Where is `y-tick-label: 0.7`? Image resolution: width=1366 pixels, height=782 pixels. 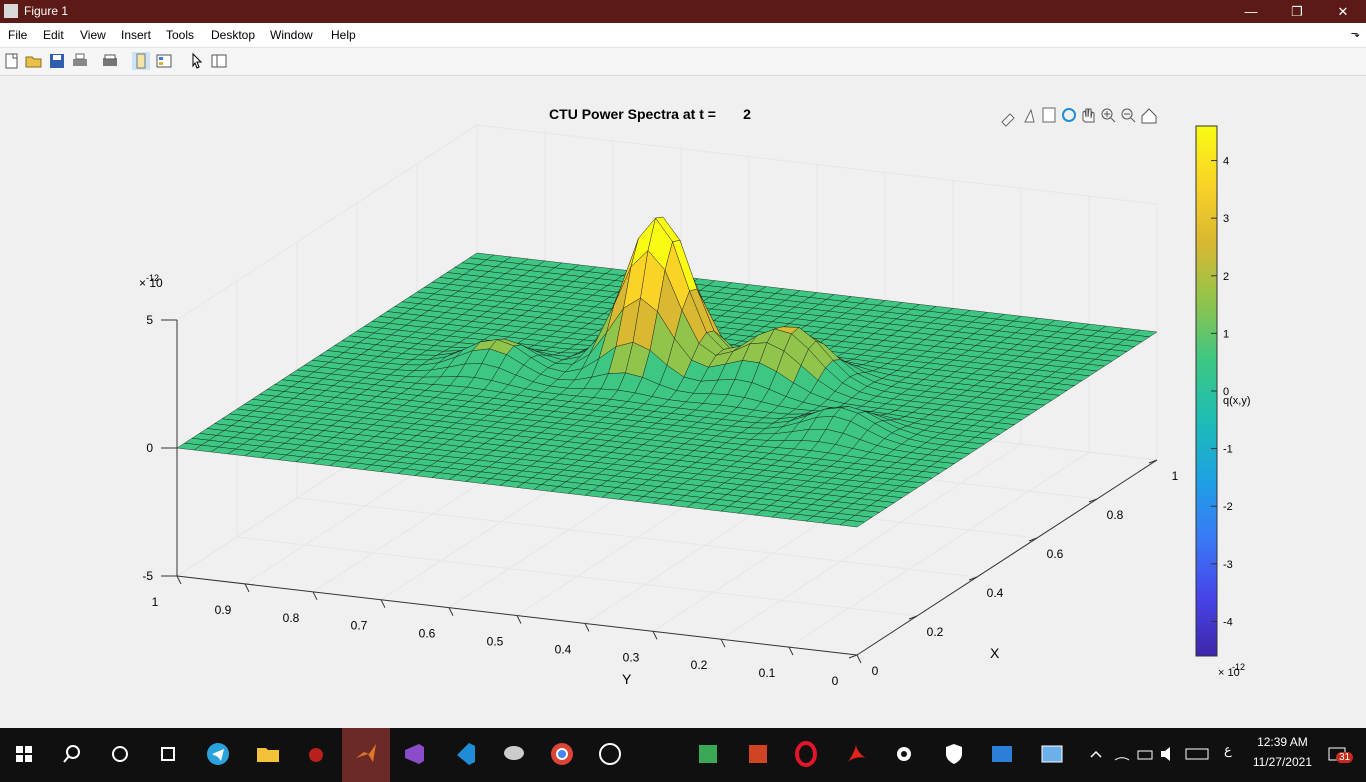
y-tick-label: 0.7 is located at coordinates (359, 626).